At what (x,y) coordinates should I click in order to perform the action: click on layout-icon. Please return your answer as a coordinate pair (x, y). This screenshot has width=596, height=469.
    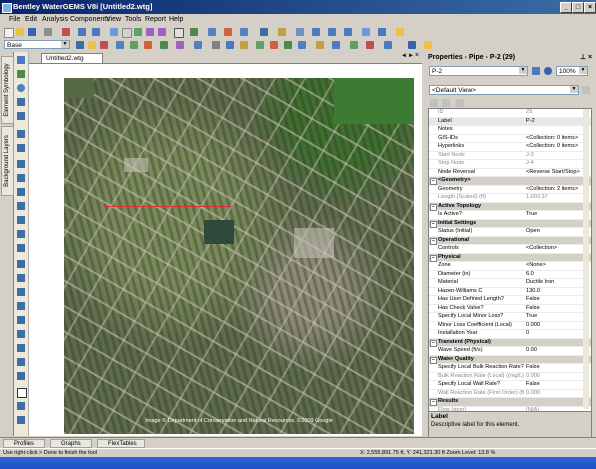
    Looking at the image, I should click on (244, 32).